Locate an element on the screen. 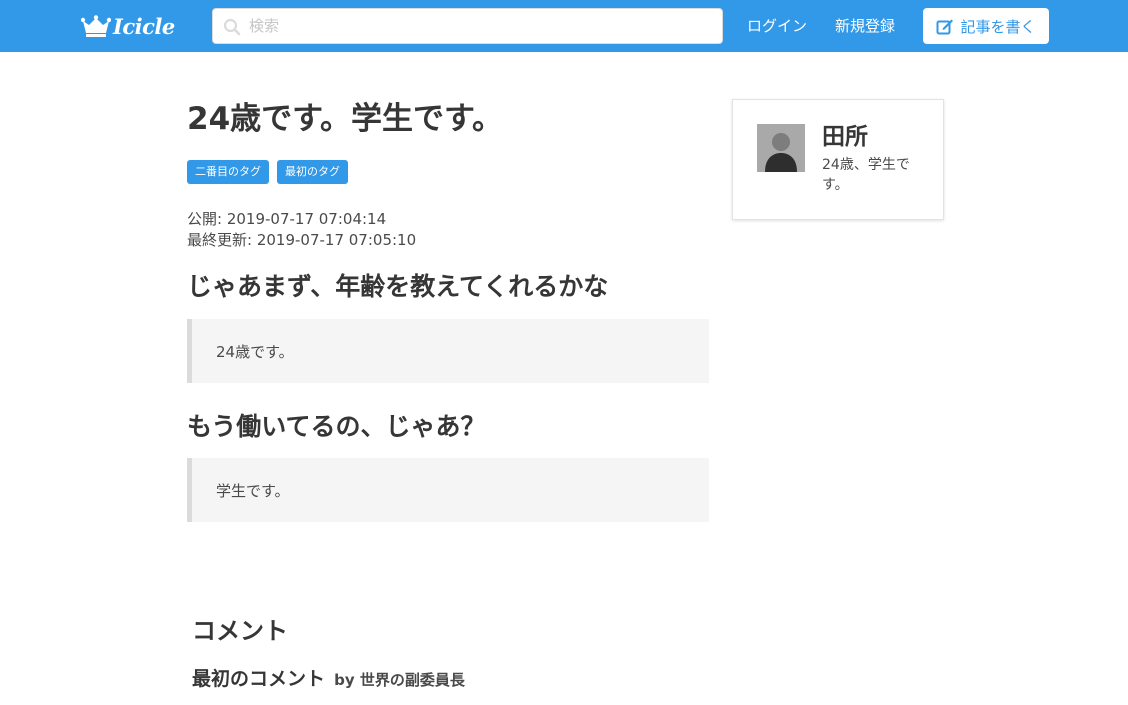 The height and width of the screenshot is (705, 1128). signup-link: 新規登録 is located at coordinates (865, 26).